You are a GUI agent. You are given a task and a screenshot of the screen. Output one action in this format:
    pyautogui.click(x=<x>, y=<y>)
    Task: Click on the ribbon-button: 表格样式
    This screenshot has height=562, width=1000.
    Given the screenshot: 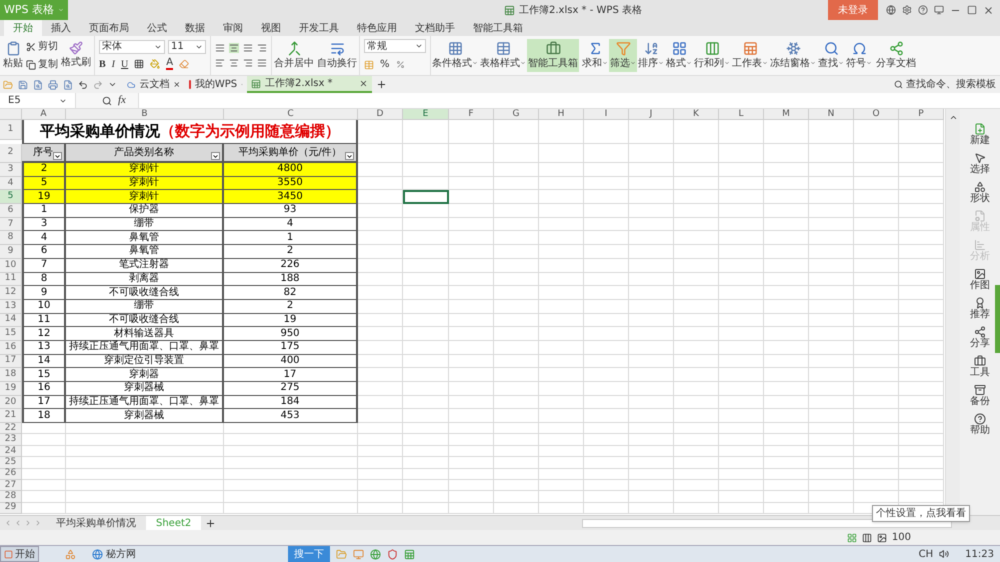 What is the action you would take?
    pyautogui.click(x=503, y=55)
    